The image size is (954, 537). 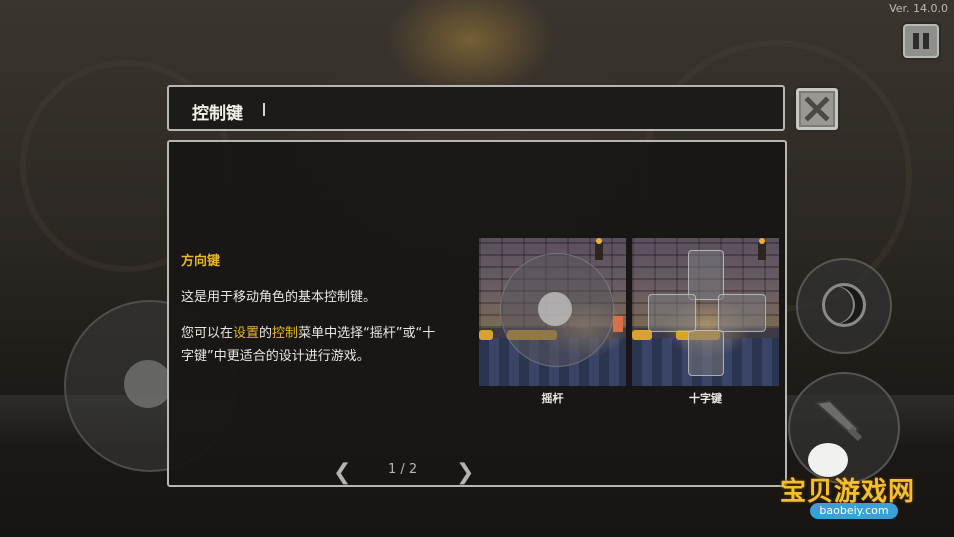 What do you see at coordinates (844, 305) in the screenshot?
I see `moon-icon` at bounding box center [844, 305].